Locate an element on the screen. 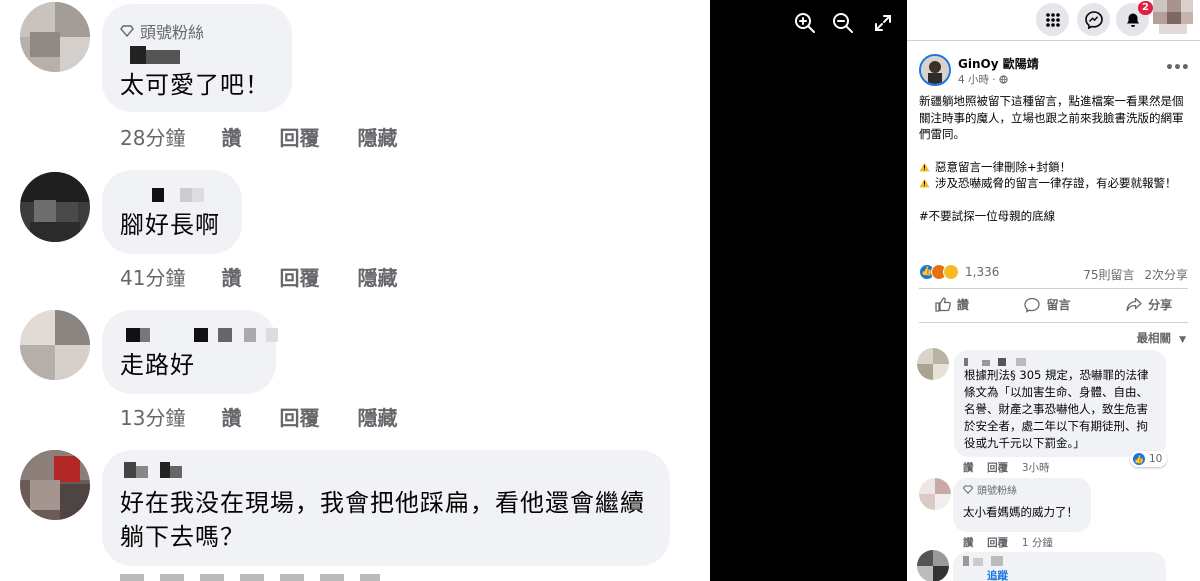 Image resolution: width=1200 pixels, height=581 pixels. comment-actions: 讚 回覆 1 分鐘 is located at coordinates (1013, 542).